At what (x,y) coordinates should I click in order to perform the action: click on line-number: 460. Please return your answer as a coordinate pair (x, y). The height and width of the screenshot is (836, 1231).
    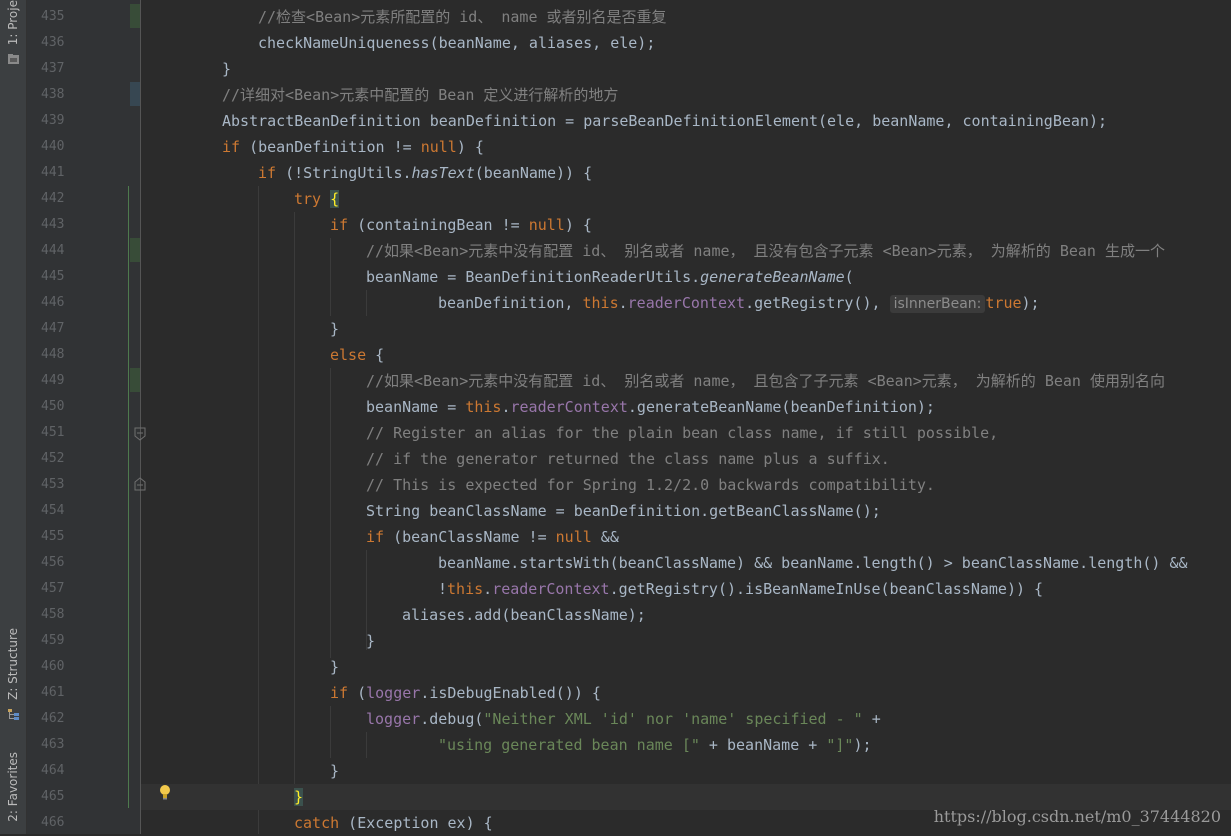
    Looking at the image, I should click on (53, 666).